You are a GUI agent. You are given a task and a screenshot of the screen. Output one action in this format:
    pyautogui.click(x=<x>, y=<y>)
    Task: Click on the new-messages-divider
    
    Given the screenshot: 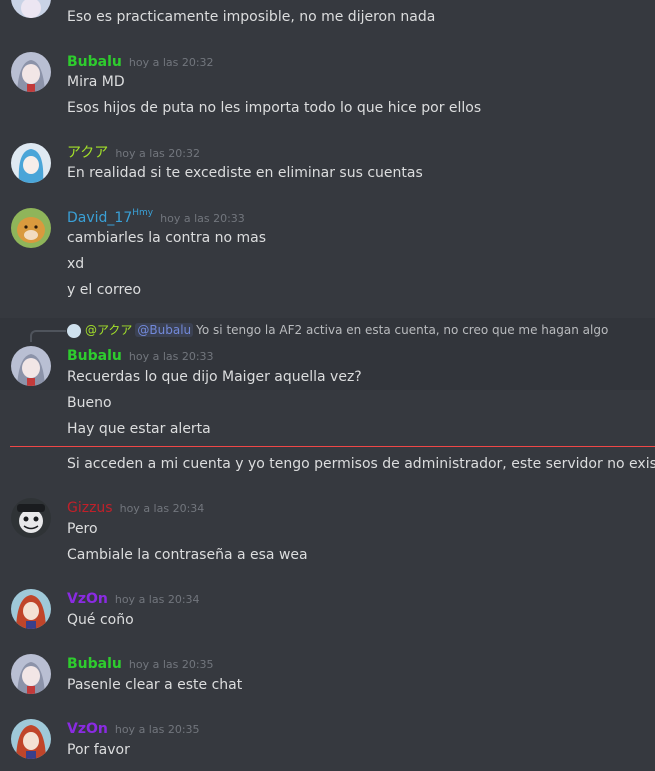 What is the action you would take?
    pyautogui.click(x=332, y=446)
    